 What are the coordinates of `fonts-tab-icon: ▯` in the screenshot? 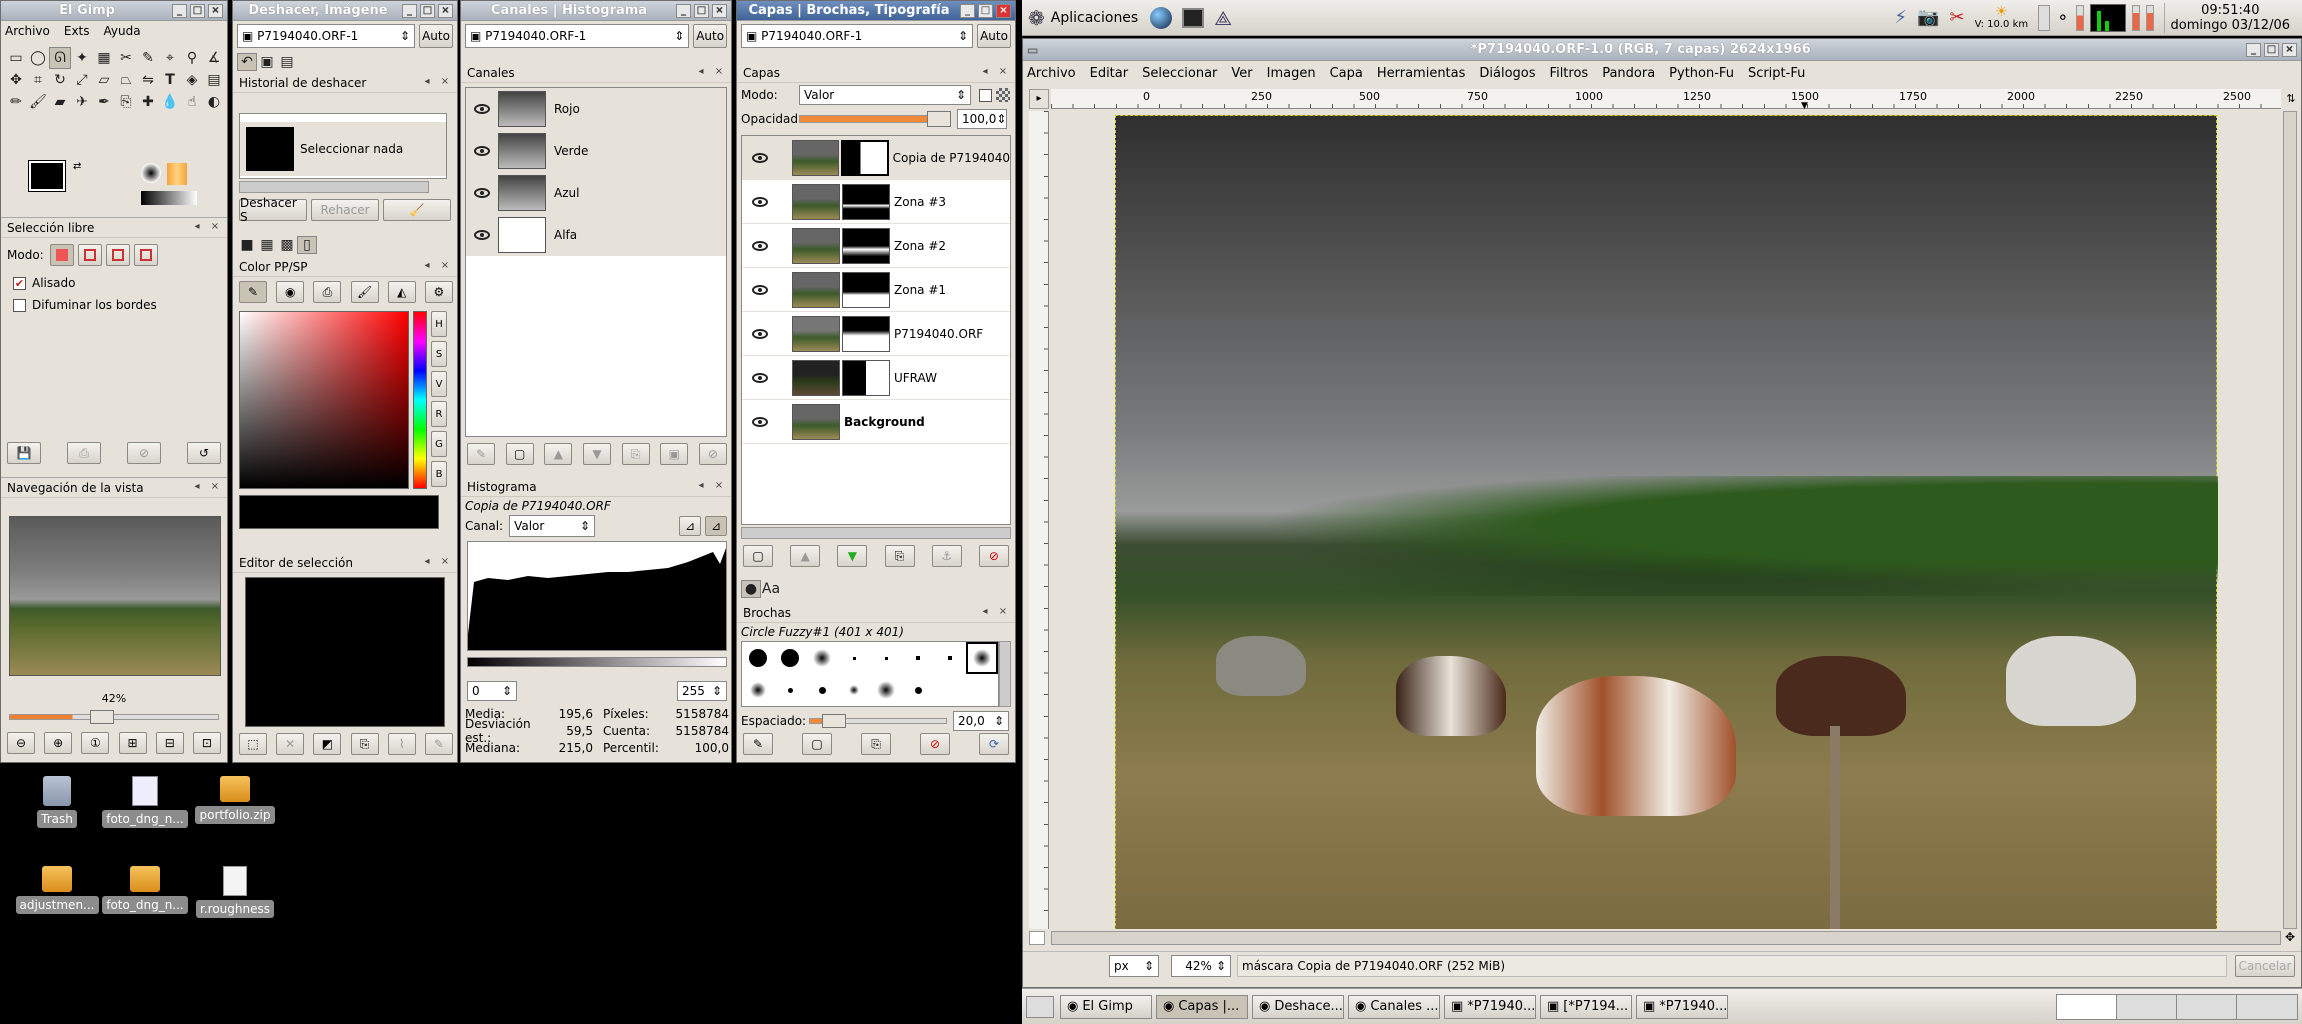 It's located at (307, 245).